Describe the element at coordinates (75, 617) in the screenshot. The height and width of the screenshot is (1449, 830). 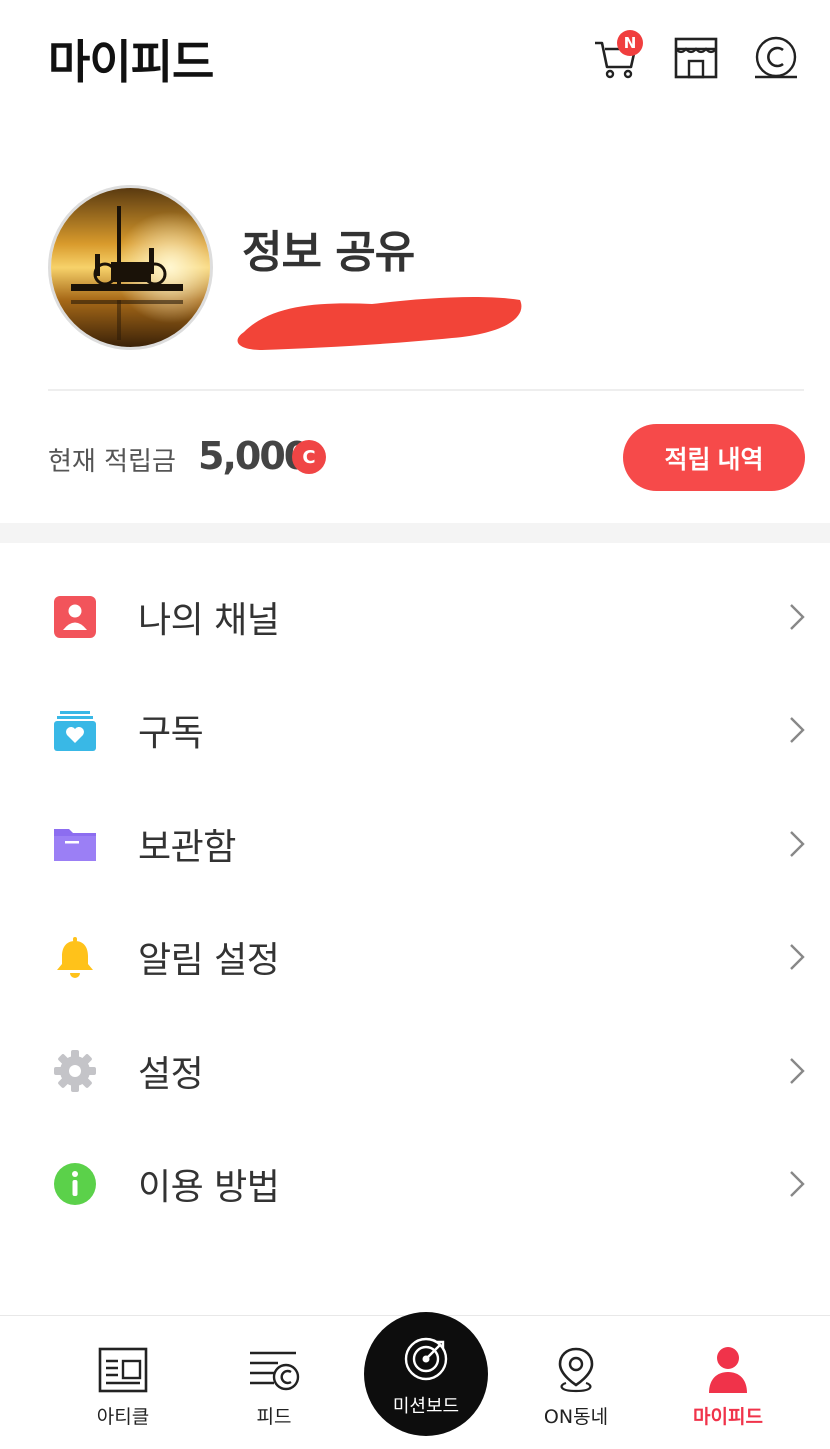
I see `my-channel-icon` at that location.